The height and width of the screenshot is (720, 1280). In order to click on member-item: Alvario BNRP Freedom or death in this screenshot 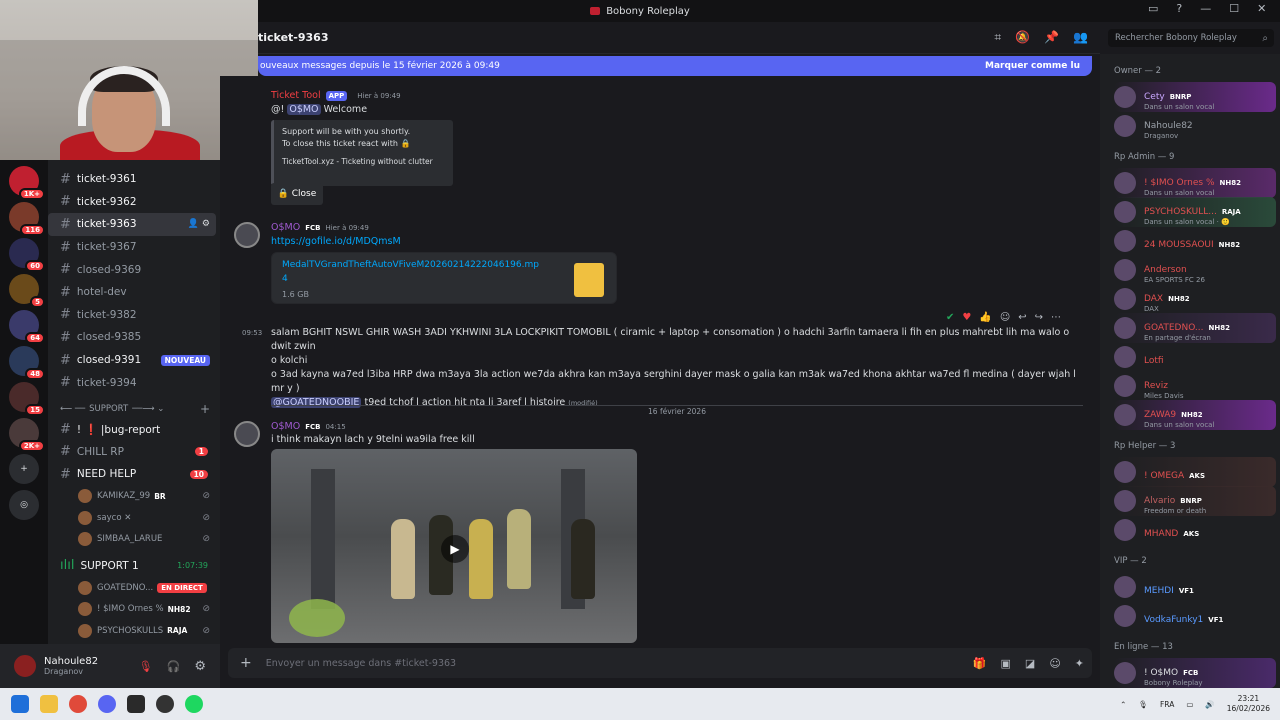, I will do `click(1195, 501)`.